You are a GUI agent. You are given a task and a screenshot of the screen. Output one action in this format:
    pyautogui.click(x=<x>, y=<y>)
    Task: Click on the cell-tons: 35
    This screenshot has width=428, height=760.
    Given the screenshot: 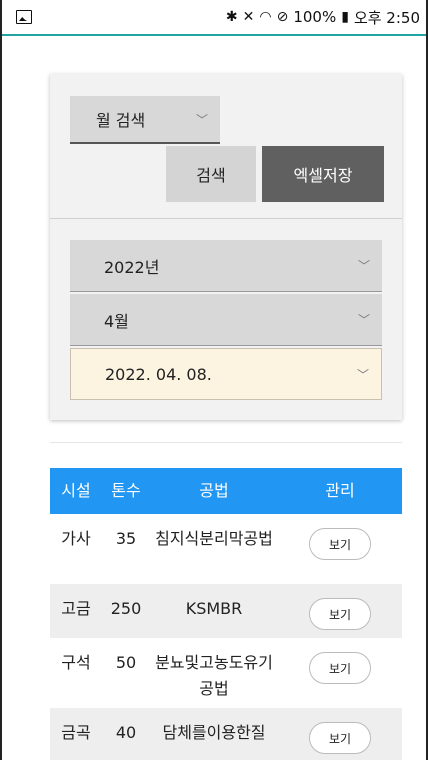 What is the action you would take?
    pyautogui.click(x=126, y=538)
    